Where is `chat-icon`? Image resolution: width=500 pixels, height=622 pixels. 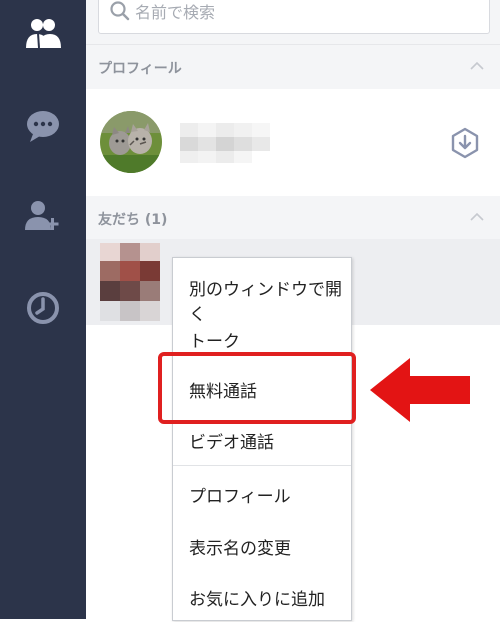
chat-icon is located at coordinates (43, 126).